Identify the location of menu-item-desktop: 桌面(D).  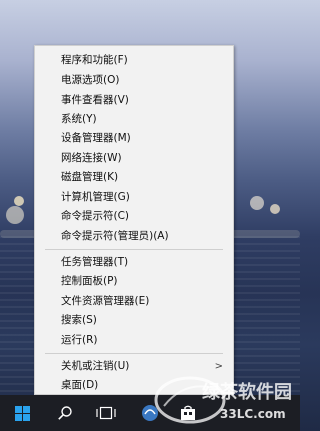
(134, 385).